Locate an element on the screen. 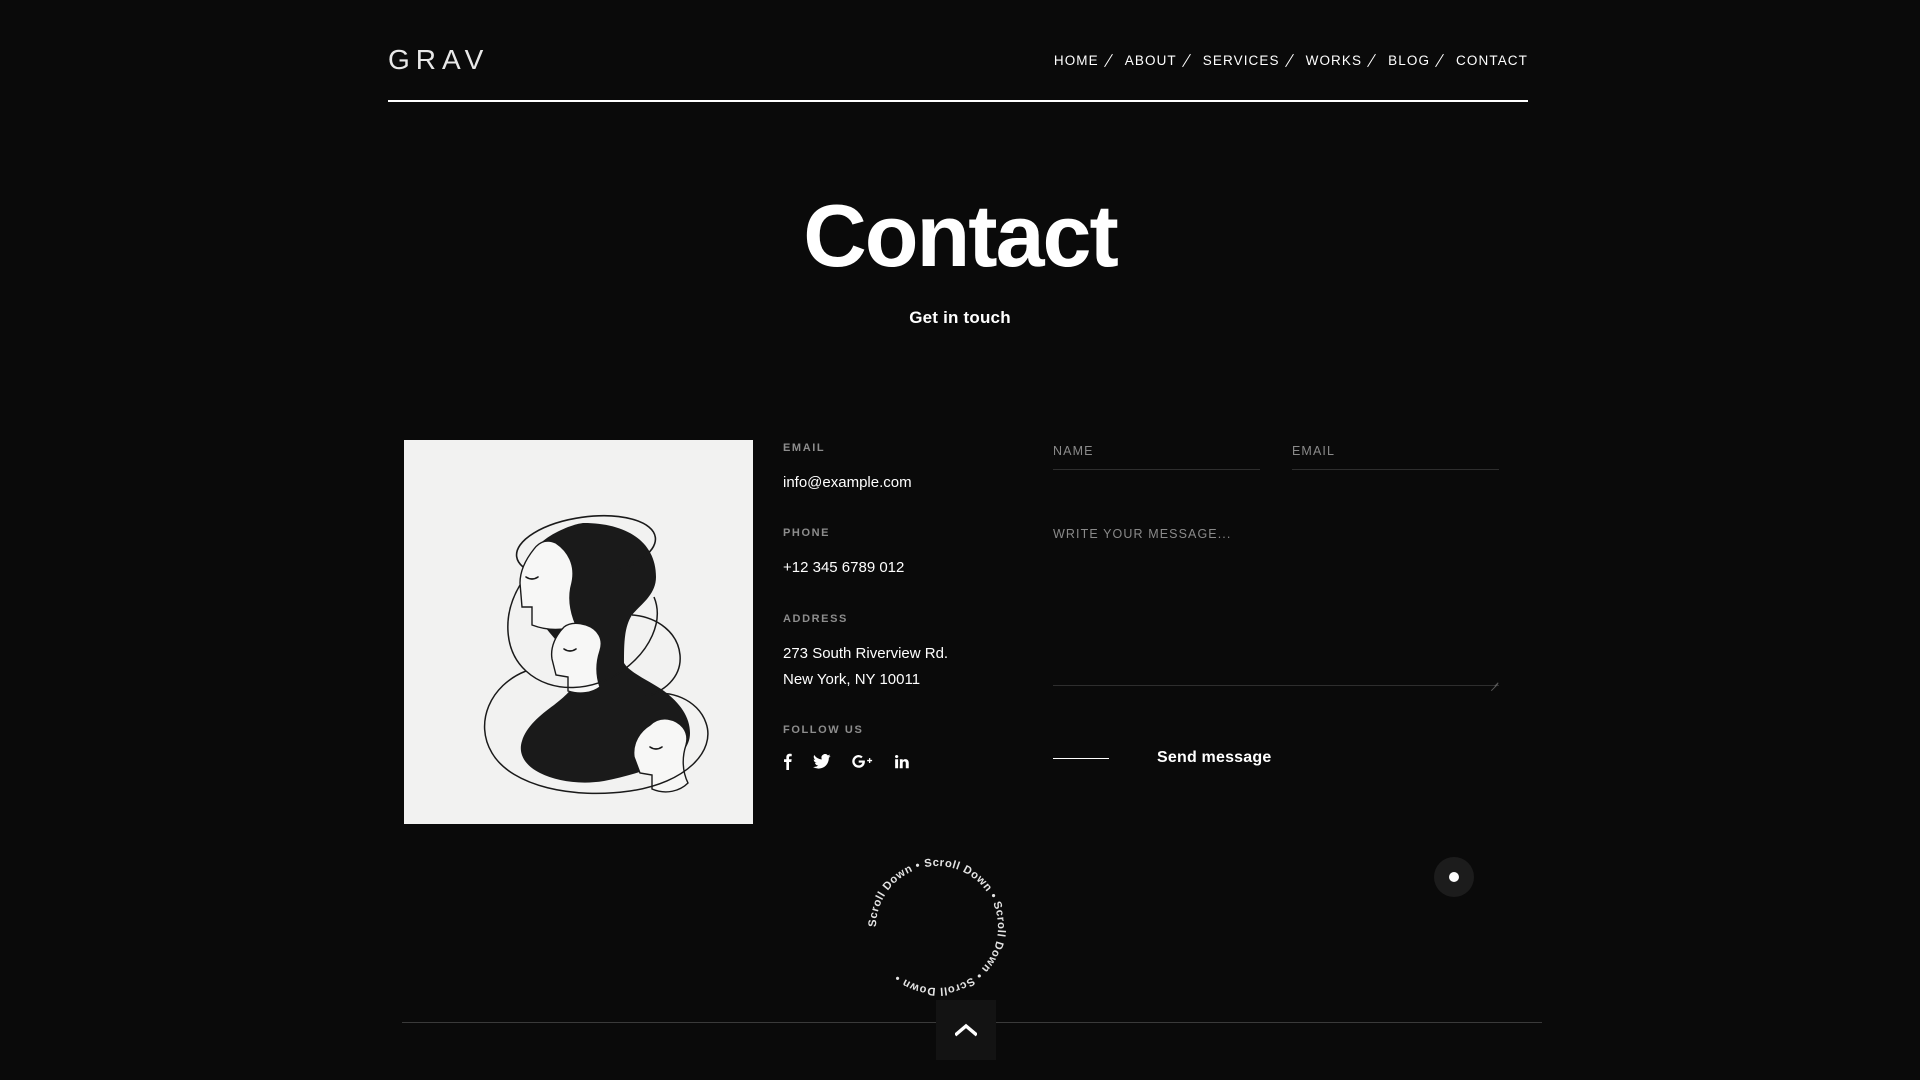 This screenshot has height=1080, width=1920. nav-item-about: ABOUT is located at coordinates (1151, 60).